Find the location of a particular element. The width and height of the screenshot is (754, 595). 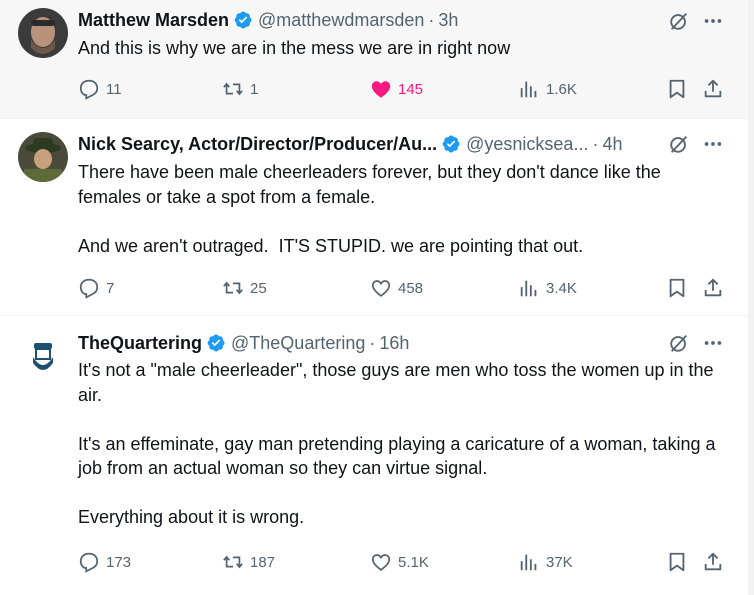

view-count: 37K is located at coordinates (559, 562).